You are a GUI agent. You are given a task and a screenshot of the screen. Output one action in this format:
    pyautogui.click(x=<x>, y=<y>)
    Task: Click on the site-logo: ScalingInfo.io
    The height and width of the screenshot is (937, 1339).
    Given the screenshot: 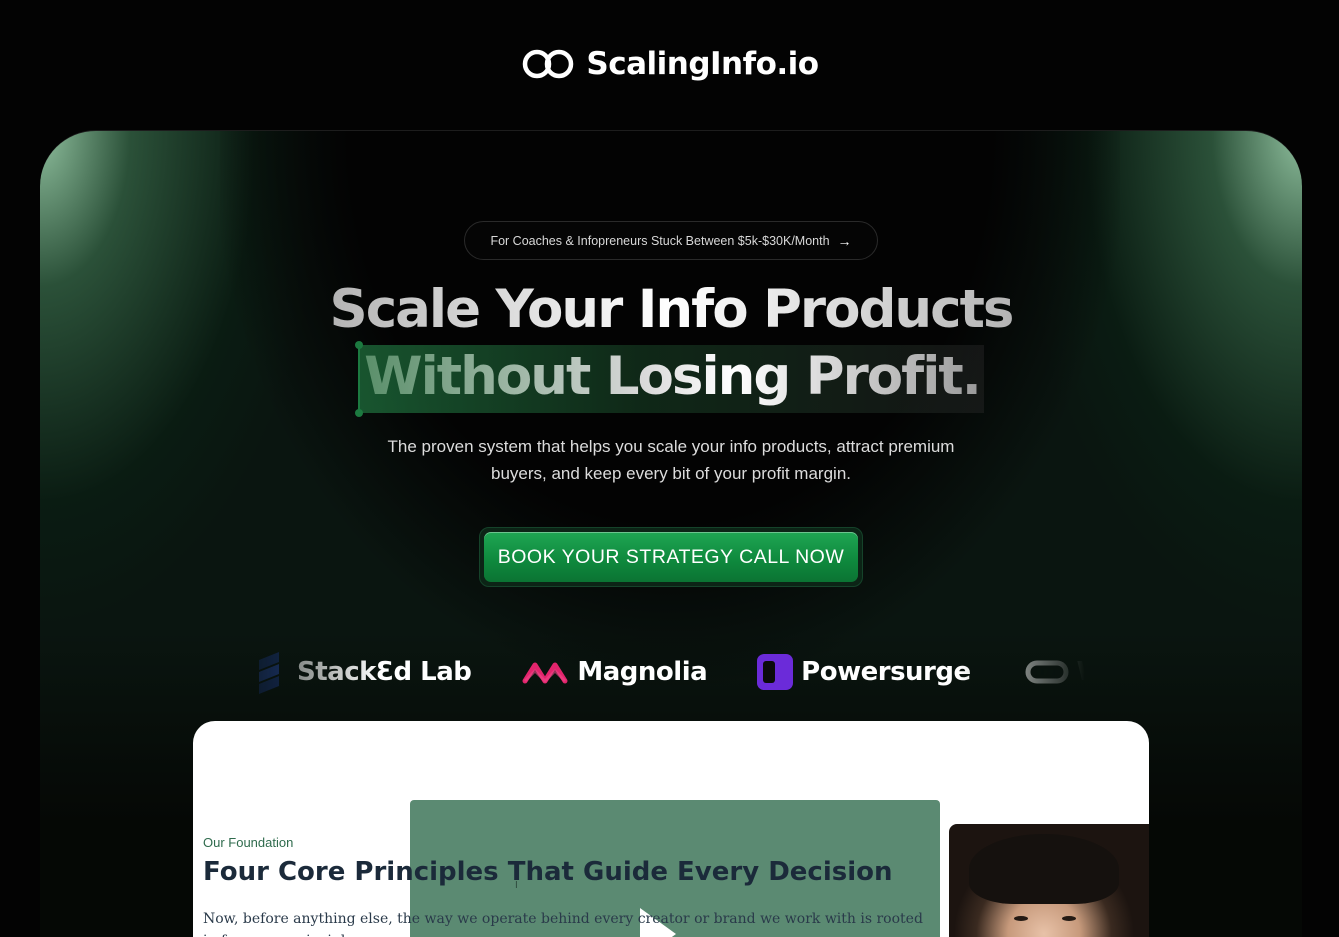 What is the action you would take?
    pyautogui.click(x=669, y=64)
    